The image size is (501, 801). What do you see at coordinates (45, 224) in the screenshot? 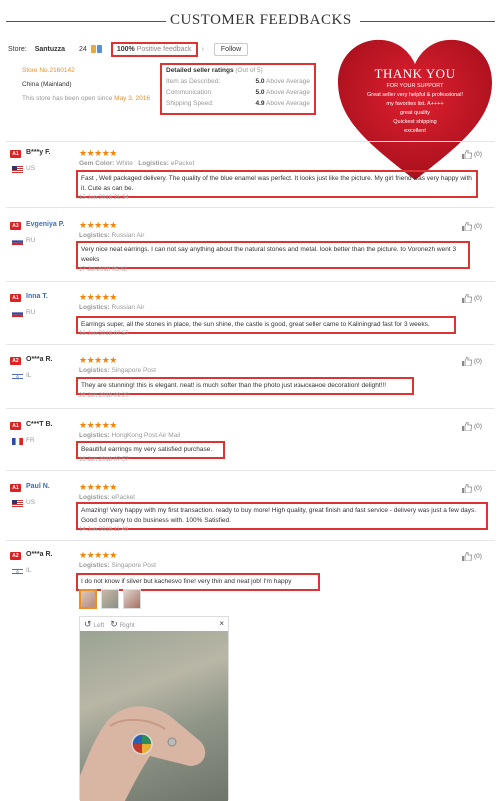
I see `buyer-name: Evgeniya P.` at bounding box center [45, 224].